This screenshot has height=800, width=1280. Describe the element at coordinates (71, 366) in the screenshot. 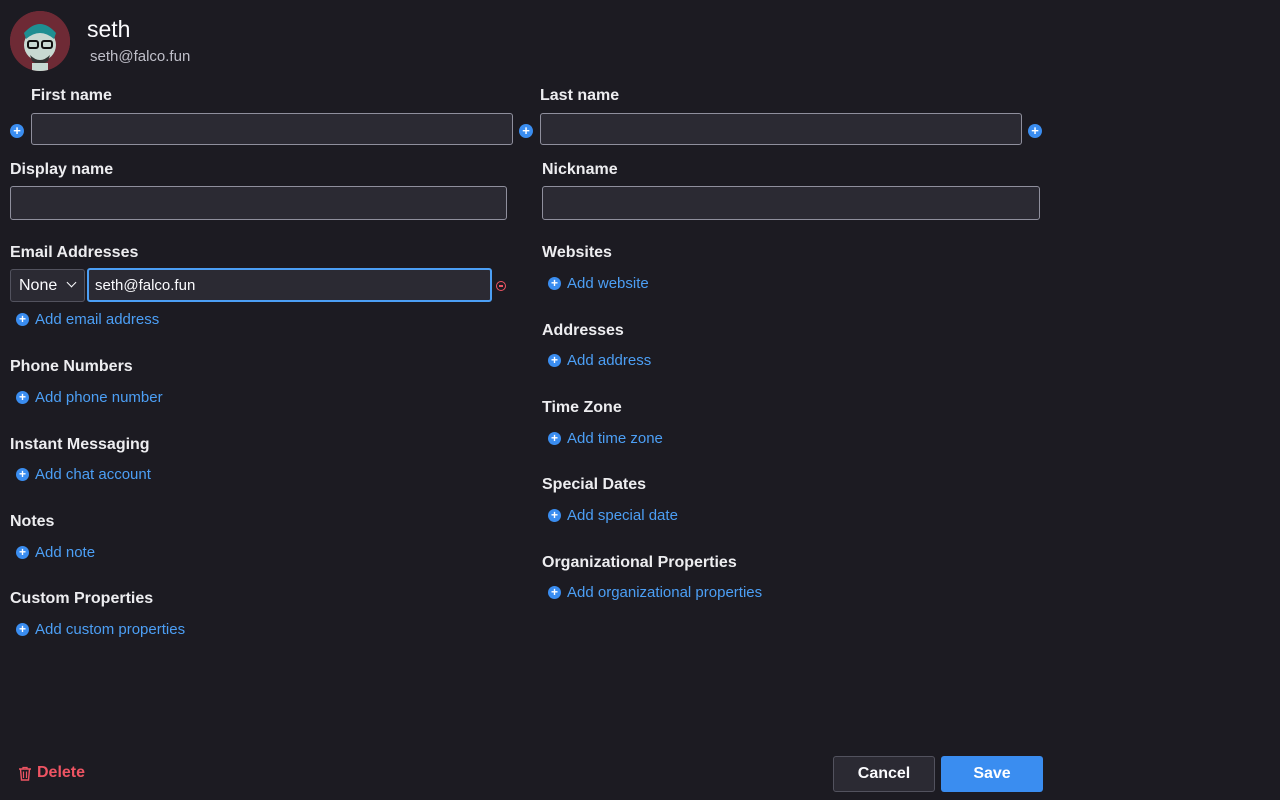

I see `phone-section-label: Phone Numbers` at that location.